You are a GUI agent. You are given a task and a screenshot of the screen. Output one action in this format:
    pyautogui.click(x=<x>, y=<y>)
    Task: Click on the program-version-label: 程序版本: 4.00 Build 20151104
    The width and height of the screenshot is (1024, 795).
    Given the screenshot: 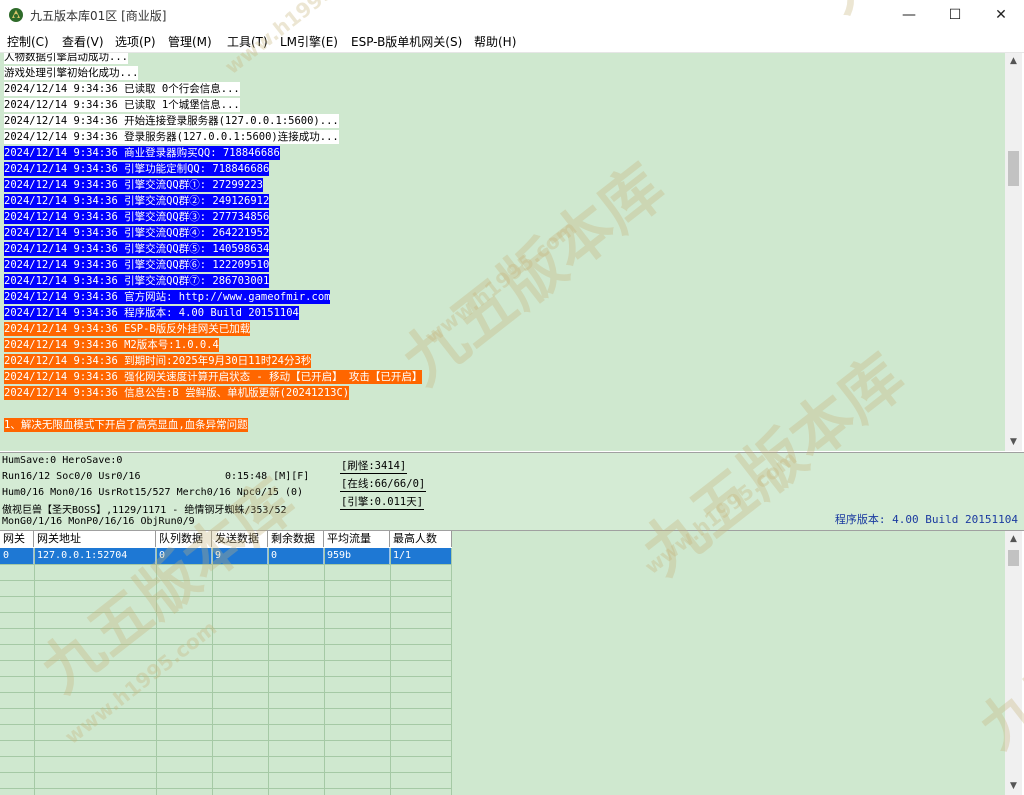 What is the action you would take?
    pyautogui.click(x=926, y=519)
    